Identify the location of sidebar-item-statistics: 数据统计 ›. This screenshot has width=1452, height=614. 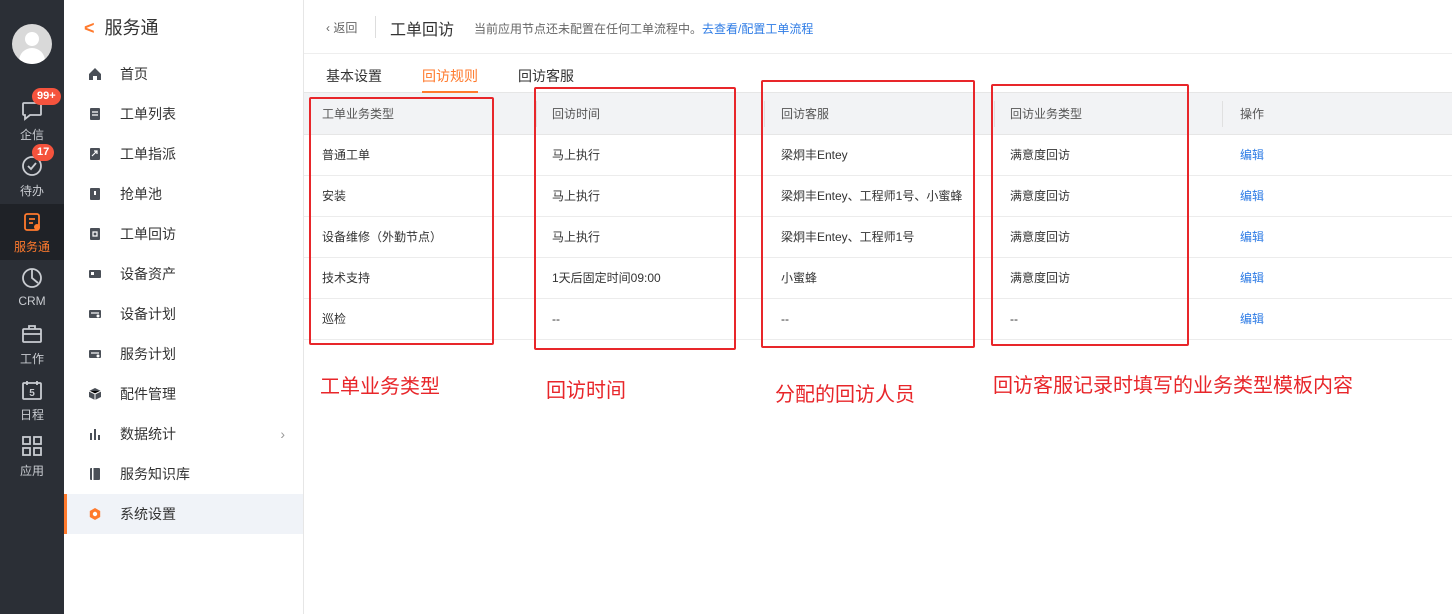
(183, 434).